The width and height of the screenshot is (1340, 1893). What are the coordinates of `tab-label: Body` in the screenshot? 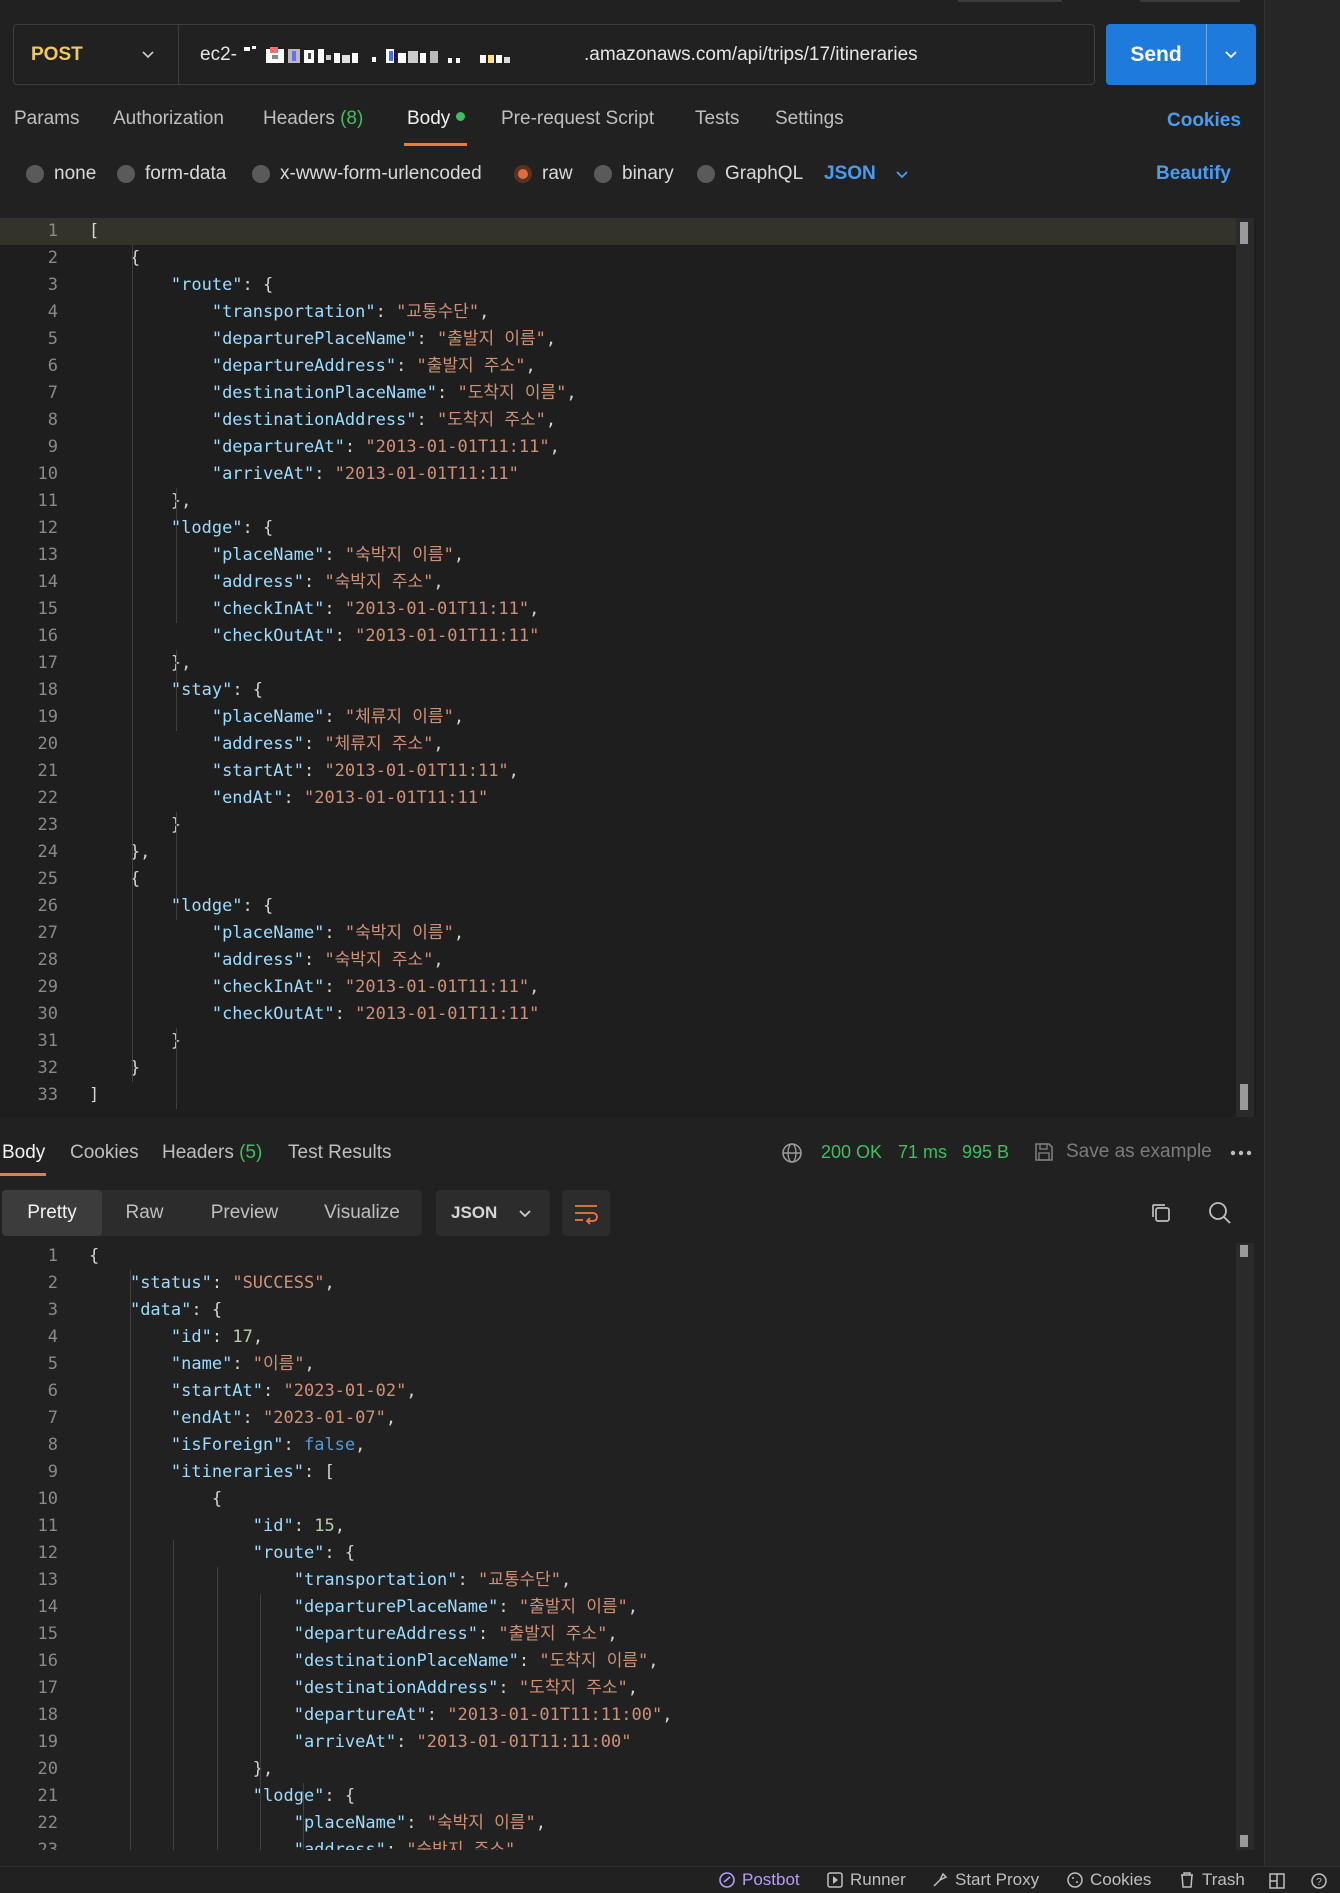 It's located at (24, 1152).